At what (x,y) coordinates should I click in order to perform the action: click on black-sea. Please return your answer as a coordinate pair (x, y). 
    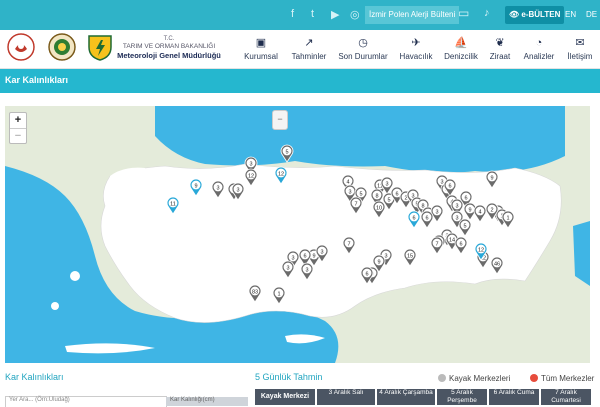
    Looking at the image, I should click on (360, 139).